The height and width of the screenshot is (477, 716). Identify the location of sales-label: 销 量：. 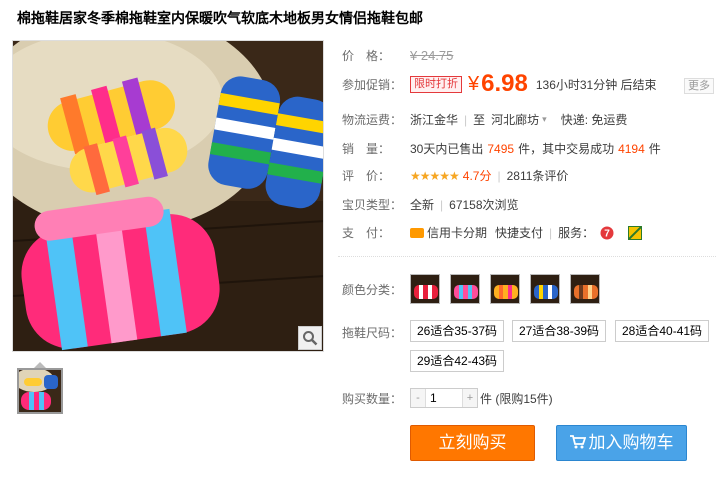
(366, 149).